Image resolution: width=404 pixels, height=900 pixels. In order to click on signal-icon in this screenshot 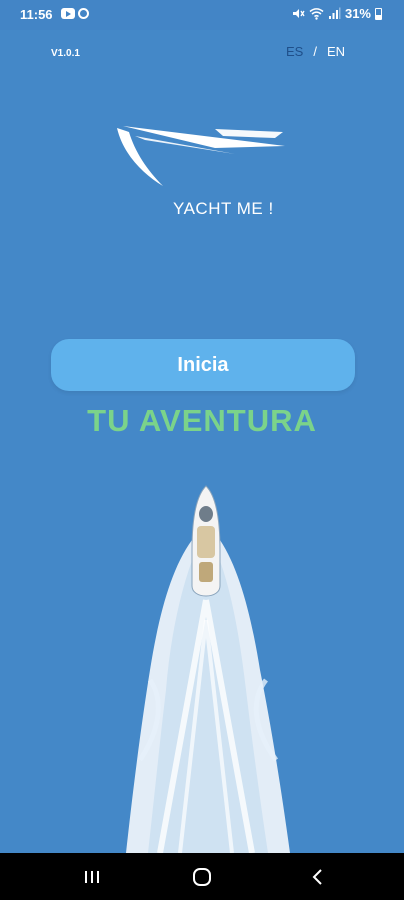, I will do `click(334, 13)`.